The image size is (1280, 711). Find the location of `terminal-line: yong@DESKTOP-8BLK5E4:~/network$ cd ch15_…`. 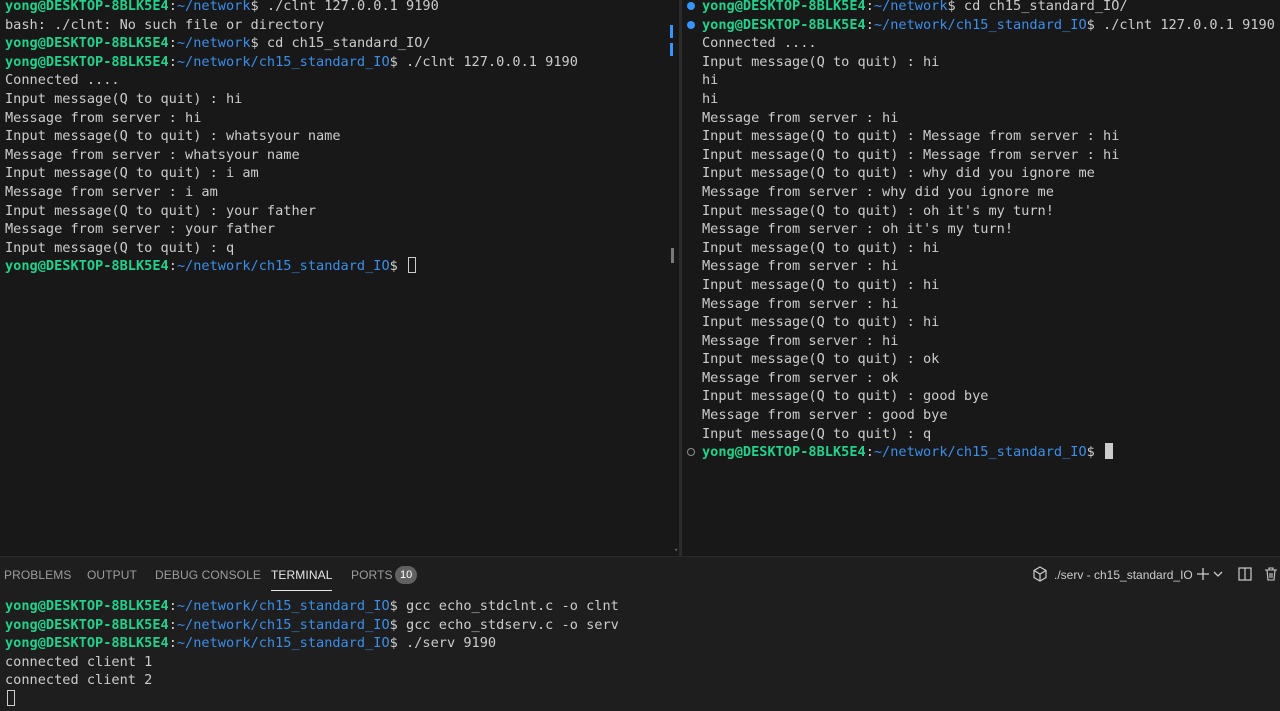

terminal-line: yong@DESKTOP-8BLK5E4:~/network$ cd ch15_… is located at coordinates (291, 43).